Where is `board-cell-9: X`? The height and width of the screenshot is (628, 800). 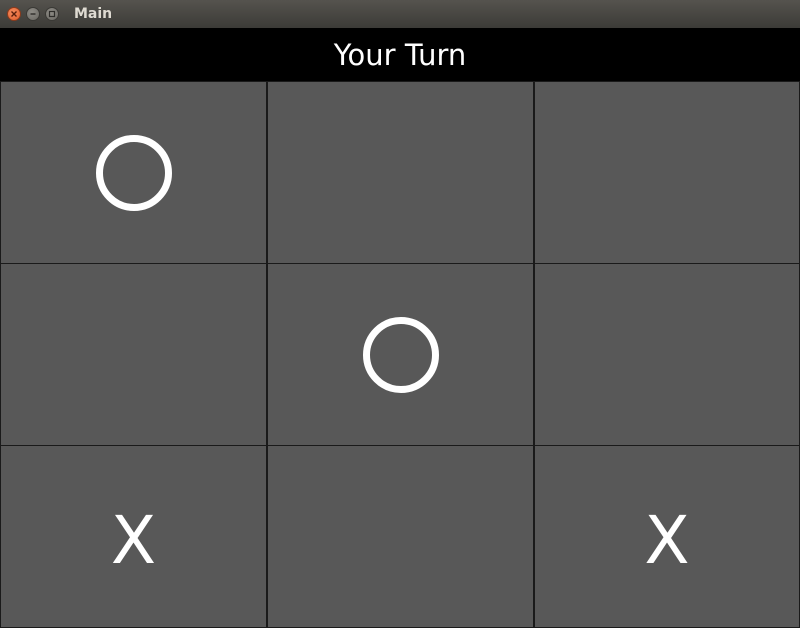
board-cell-9: X is located at coordinates (667, 536).